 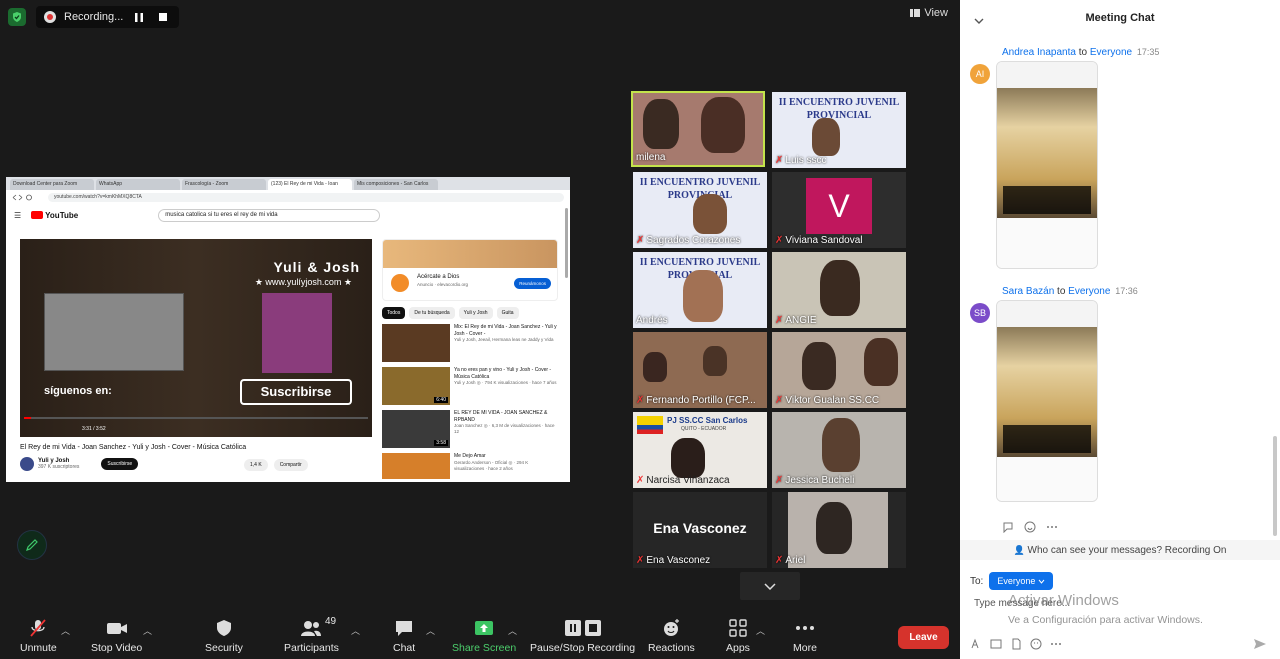 What do you see at coordinates (224, 648) in the screenshot?
I see `security-label: Security` at bounding box center [224, 648].